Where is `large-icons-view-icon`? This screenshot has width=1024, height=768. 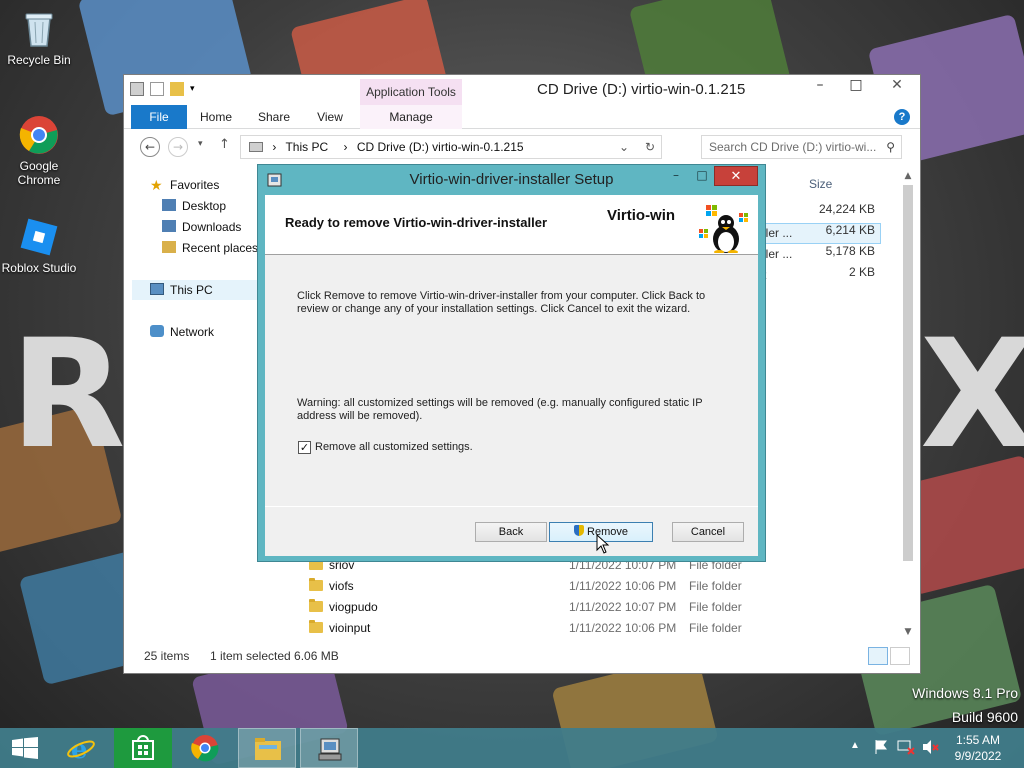
large-icons-view-icon is located at coordinates (900, 656).